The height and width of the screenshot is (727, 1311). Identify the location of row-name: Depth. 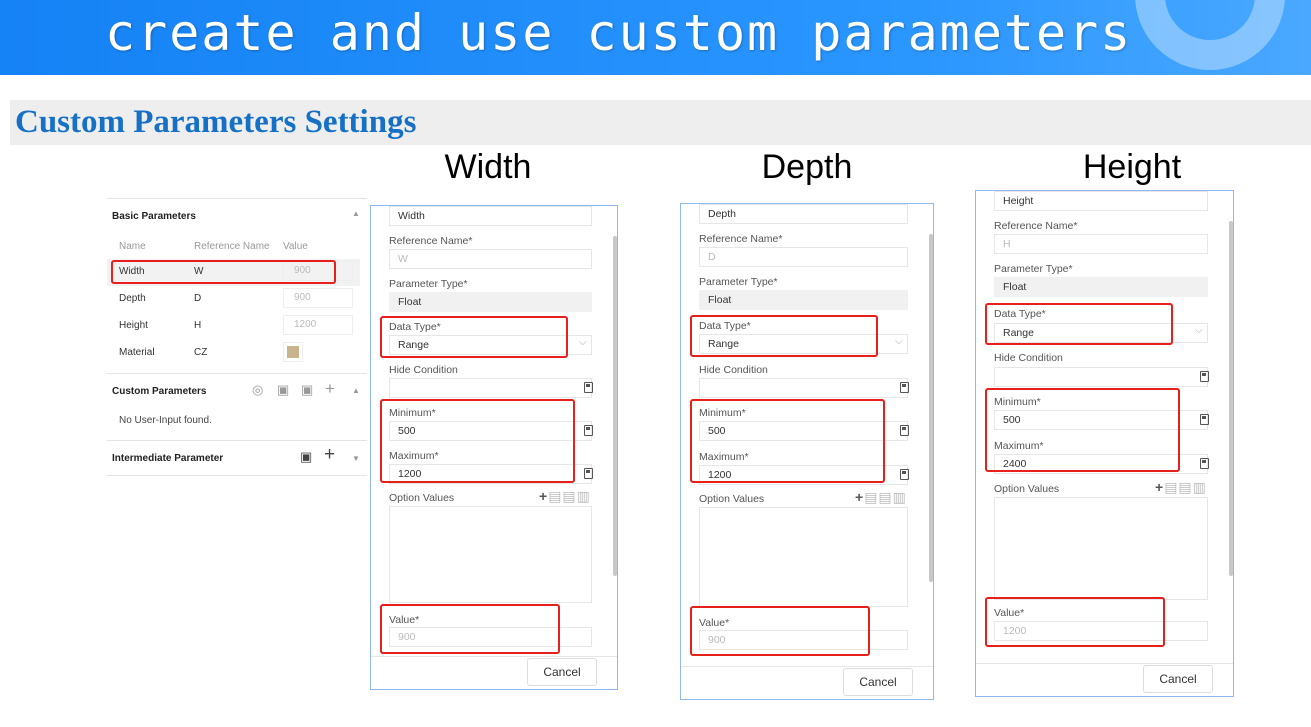
(132, 298).